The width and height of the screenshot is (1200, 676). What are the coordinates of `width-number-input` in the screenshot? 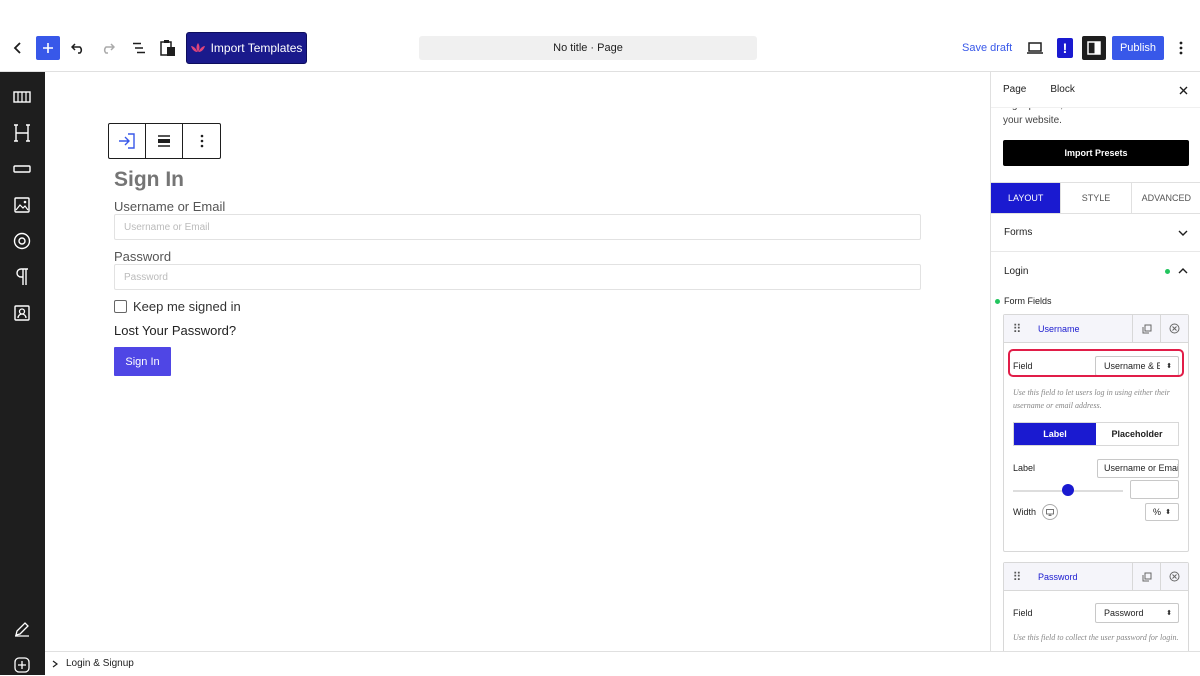 It's located at (1154, 489).